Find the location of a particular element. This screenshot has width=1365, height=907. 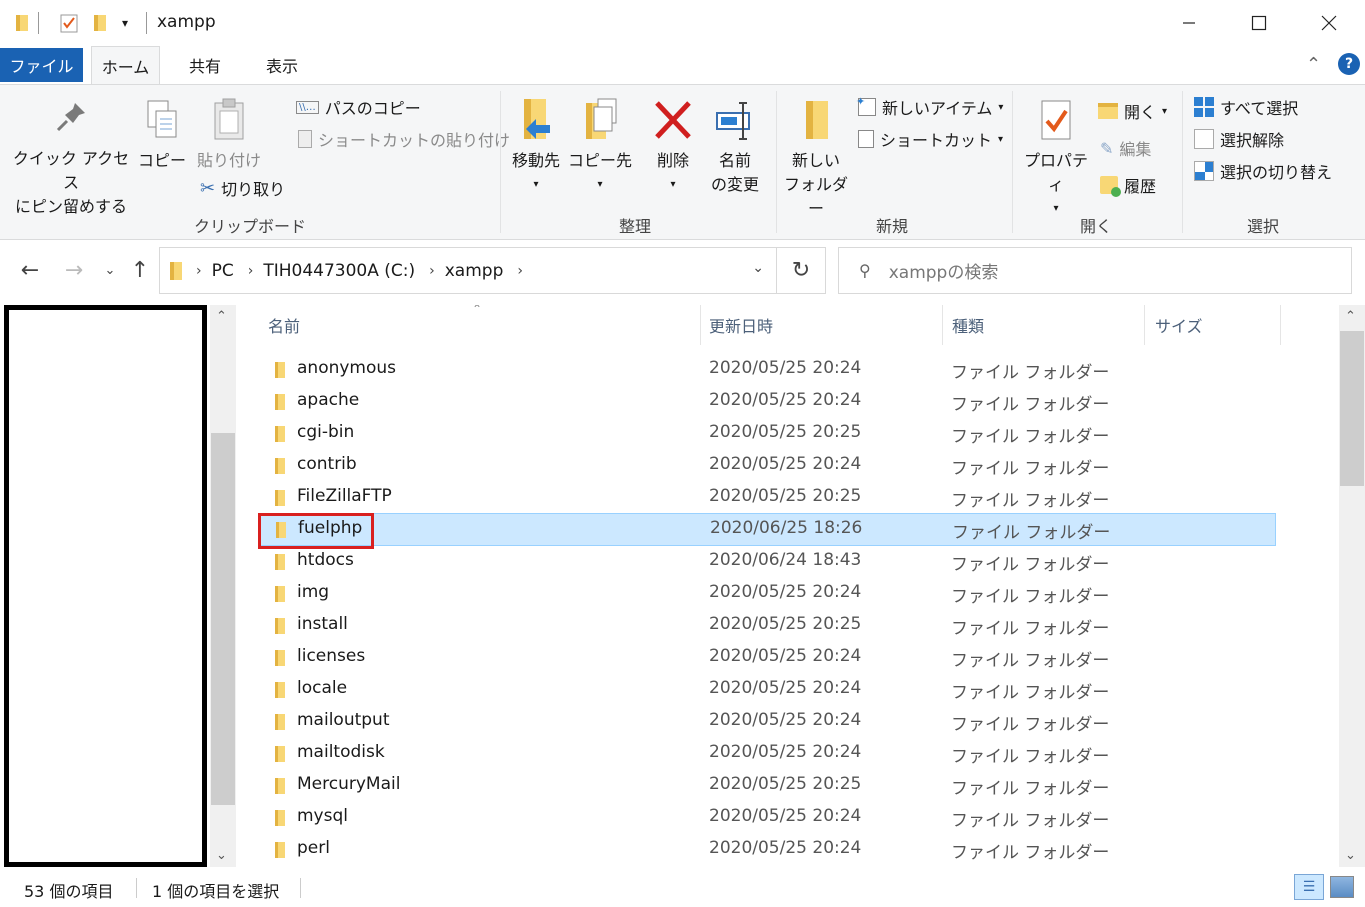

table-row: cgi-bin 2020/05/25 20:25 ファイル フォルダー is located at coordinates (767, 434).